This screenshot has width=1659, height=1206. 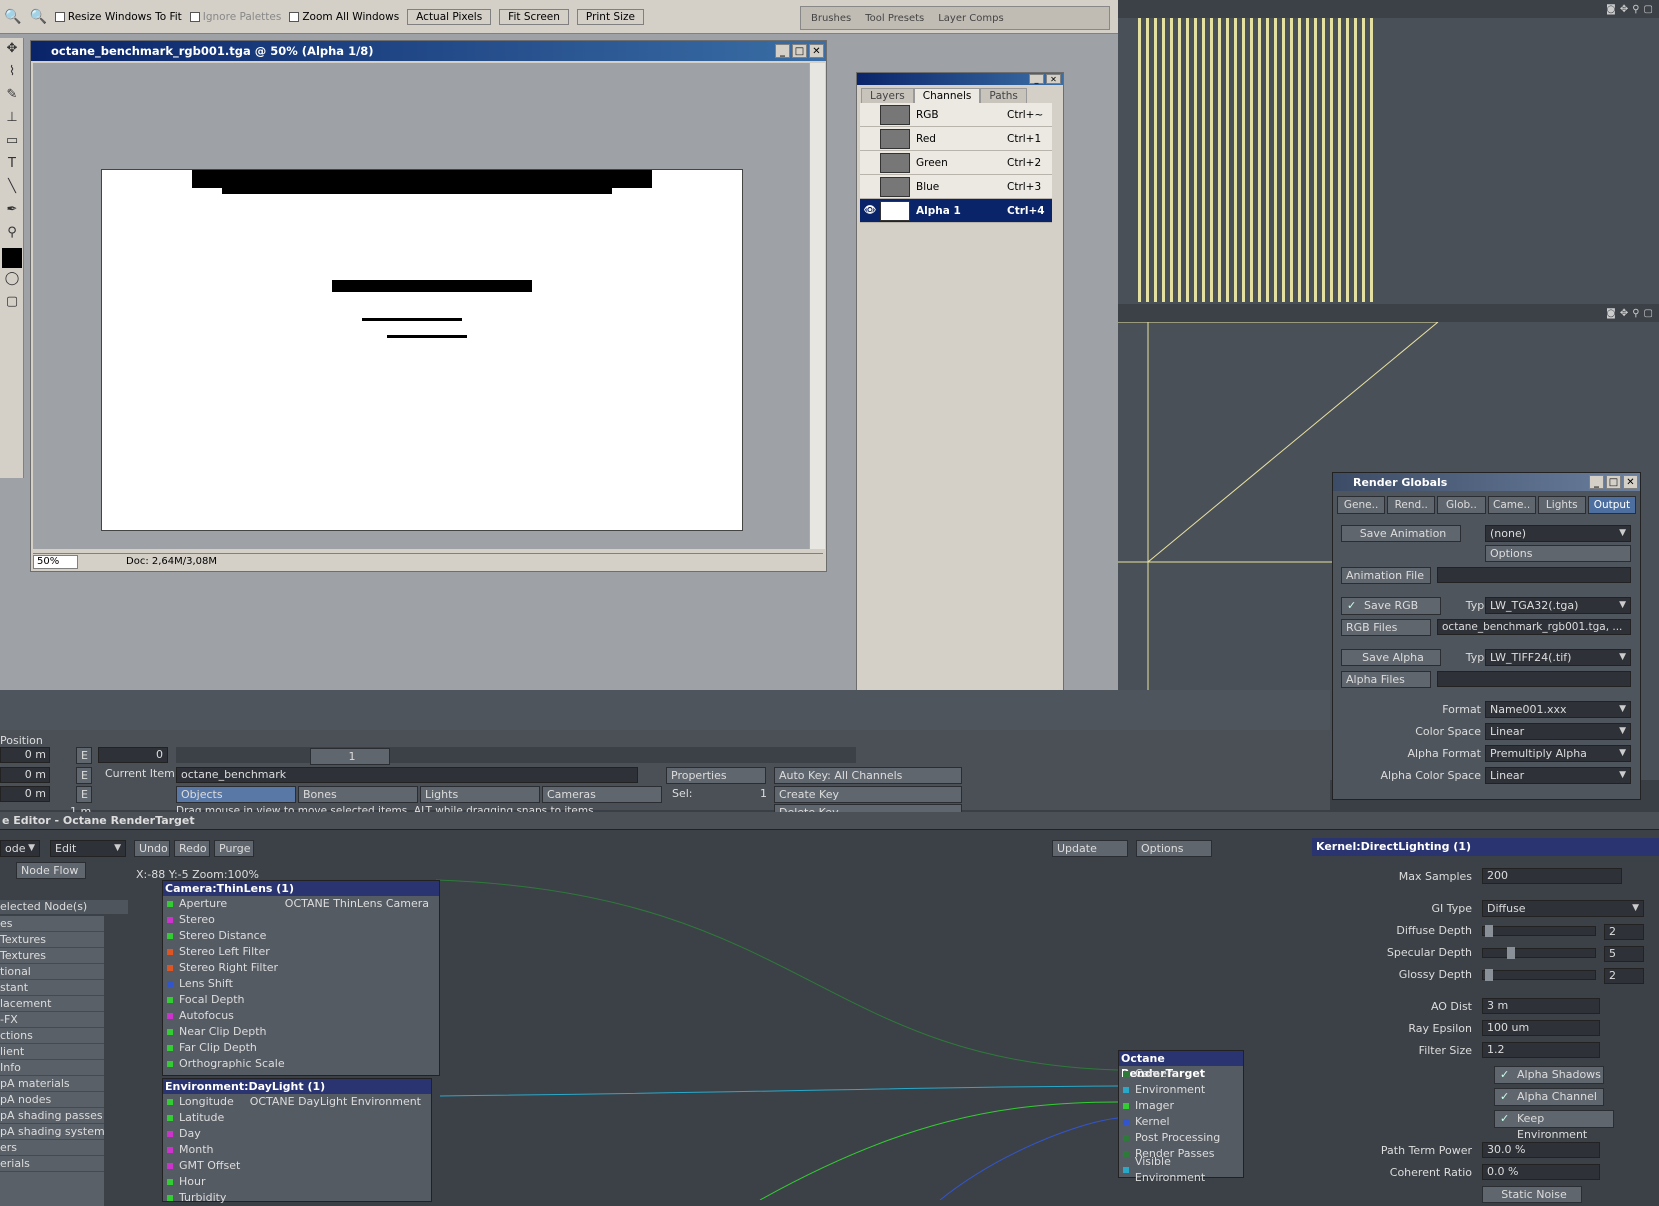 What do you see at coordinates (1461, 505) in the screenshot?
I see `tab-global: Glob..` at bounding box center [1461, 505].